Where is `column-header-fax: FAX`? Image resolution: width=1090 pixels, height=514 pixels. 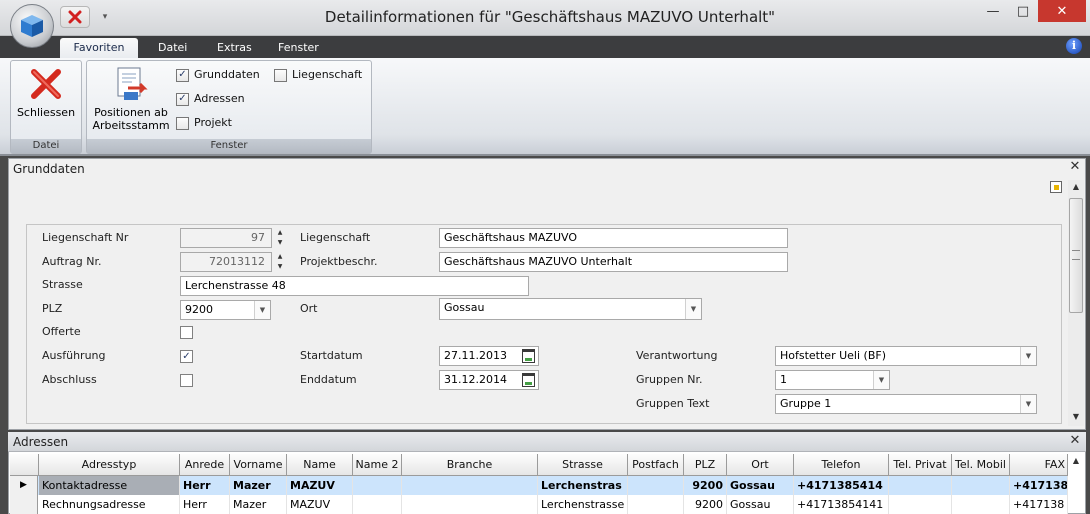
column-header-fax: FAX is located at coordinates (1039, 465).